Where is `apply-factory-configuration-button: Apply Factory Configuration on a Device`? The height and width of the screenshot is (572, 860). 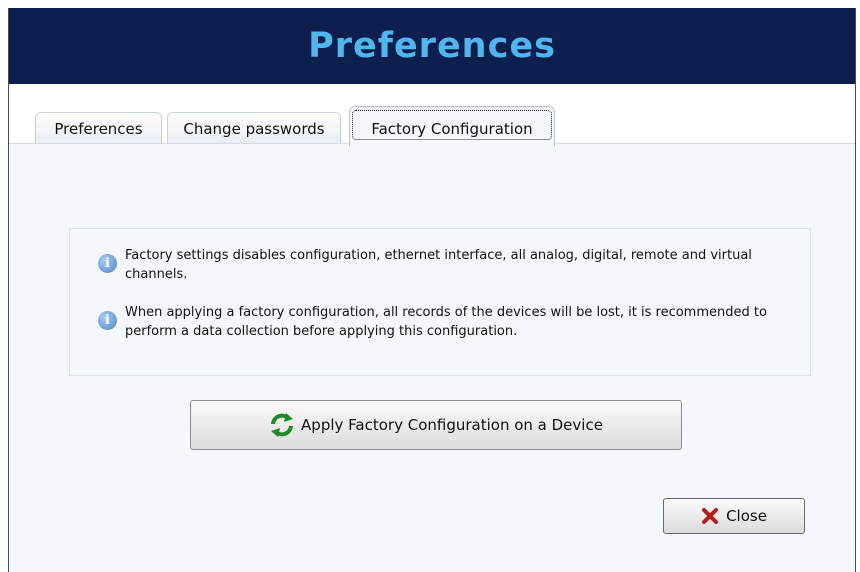
apply-factory-configuration-button: Apply Factory Configuration on a Device is located at coordinates (436, 425).